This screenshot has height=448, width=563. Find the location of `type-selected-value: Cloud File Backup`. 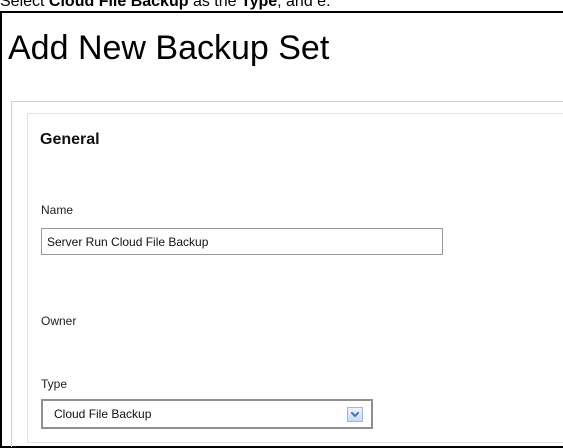

type-selected-value: Cloud File Backup is located at coordinates (103, 414).